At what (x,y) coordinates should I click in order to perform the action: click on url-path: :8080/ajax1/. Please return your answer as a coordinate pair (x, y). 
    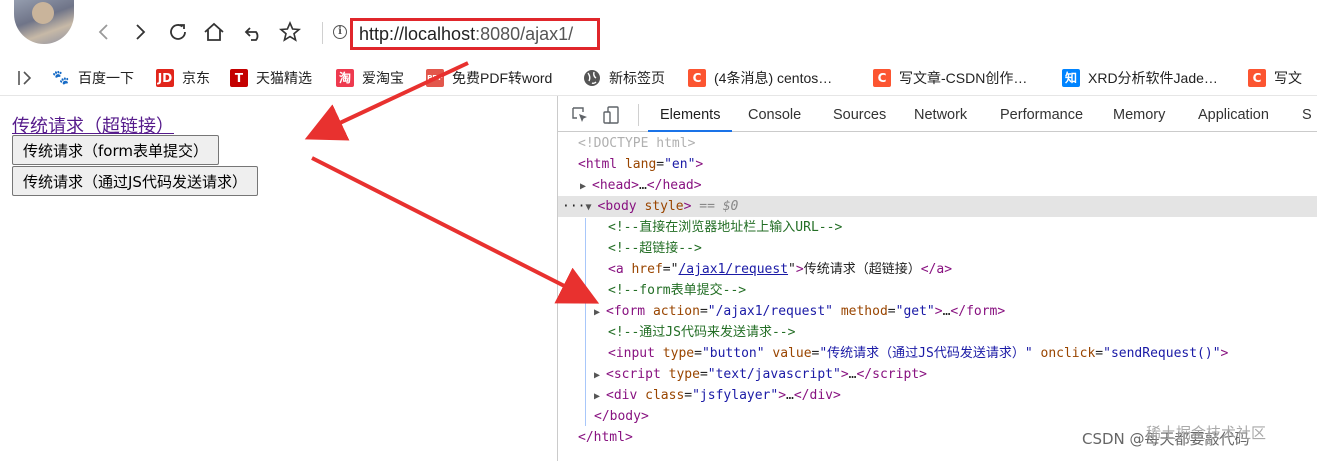
    Looking at the image, I should click on (524, 34).